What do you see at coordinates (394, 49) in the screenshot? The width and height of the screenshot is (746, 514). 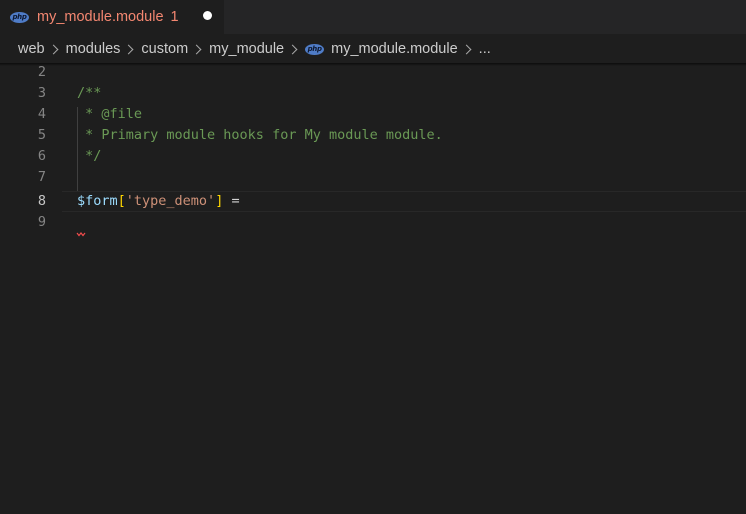 I see `breadcrumb-file: my_module.module` at bounding box center [394, 49].